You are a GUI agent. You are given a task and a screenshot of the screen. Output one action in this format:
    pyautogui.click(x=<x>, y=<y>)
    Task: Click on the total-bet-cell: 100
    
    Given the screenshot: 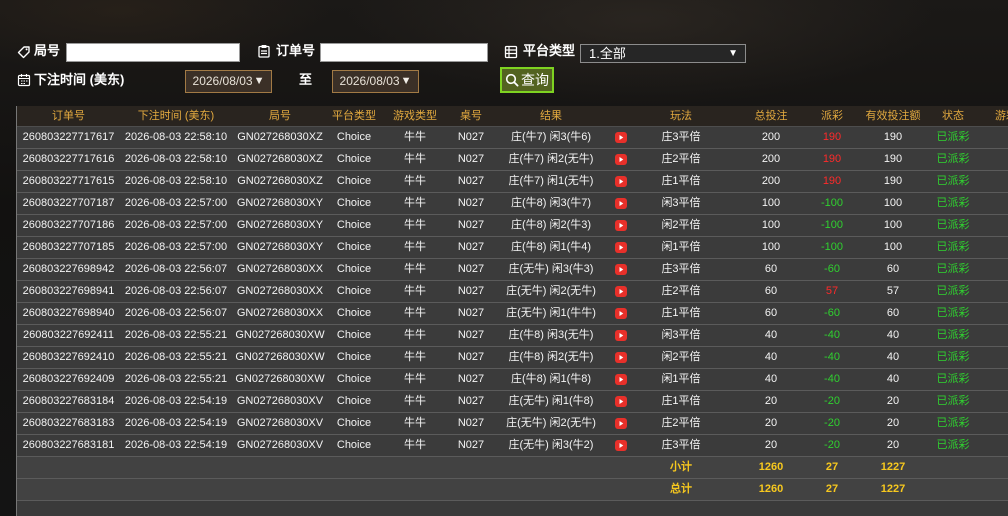 What is the action you would take?
    pyautogui.click(x=771, y=225)
    